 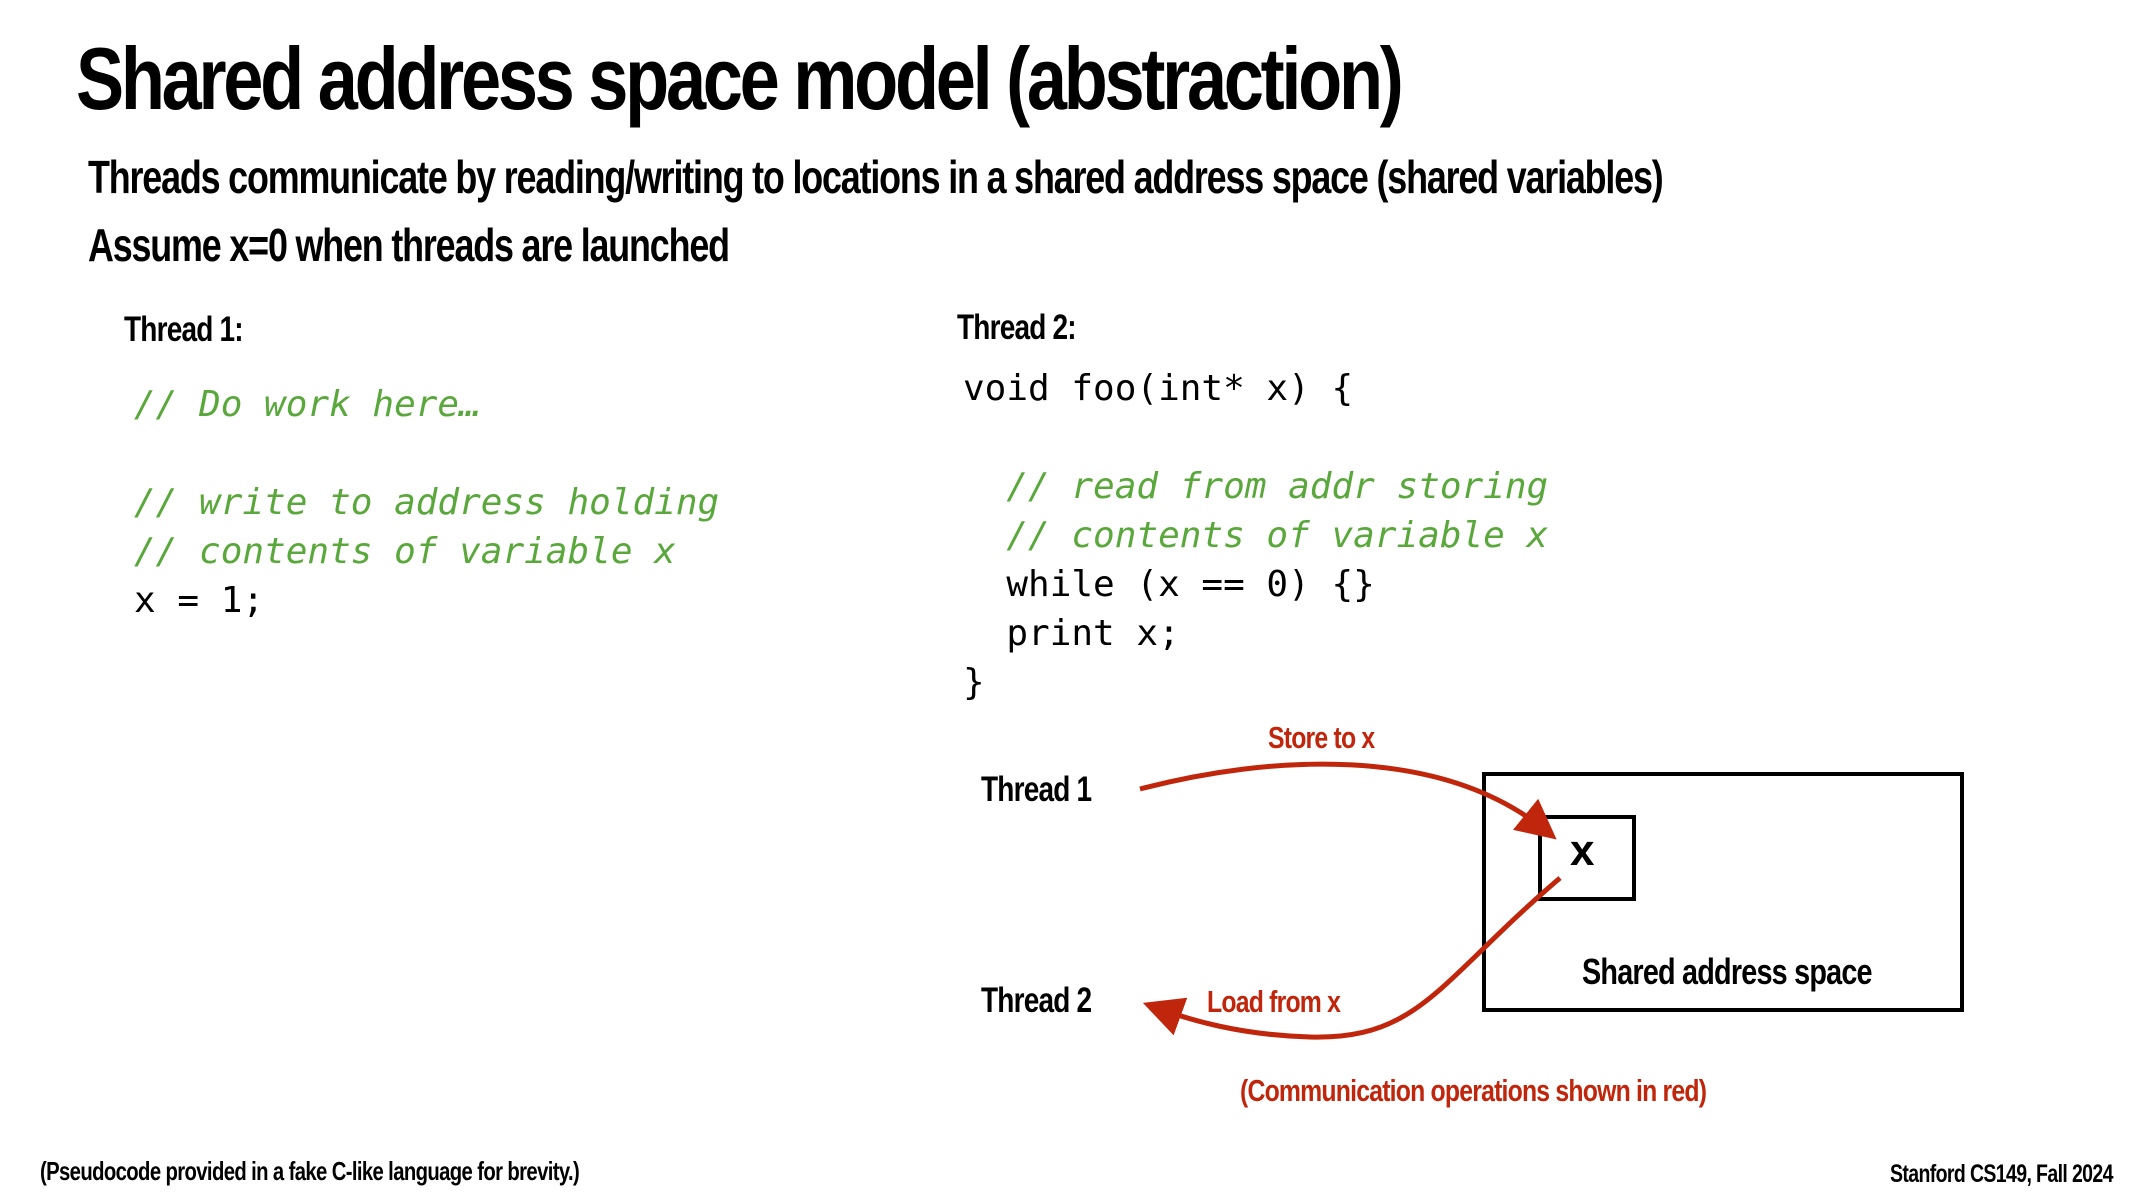 I want to click on load-label: Load from x, so click(x=1274, y=1001).